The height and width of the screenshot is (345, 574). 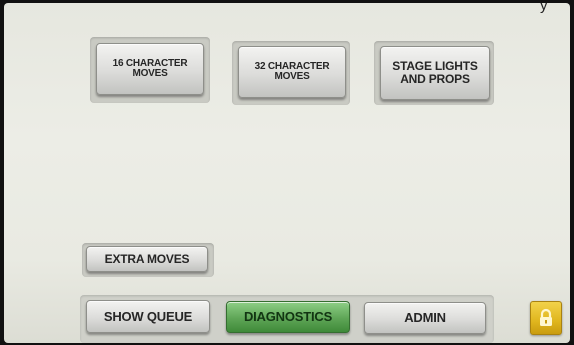 What do you see at coordinates (425, 318) in the screenshot?
I see `admin-button: ADMIN` at bounding box center [425, 318].